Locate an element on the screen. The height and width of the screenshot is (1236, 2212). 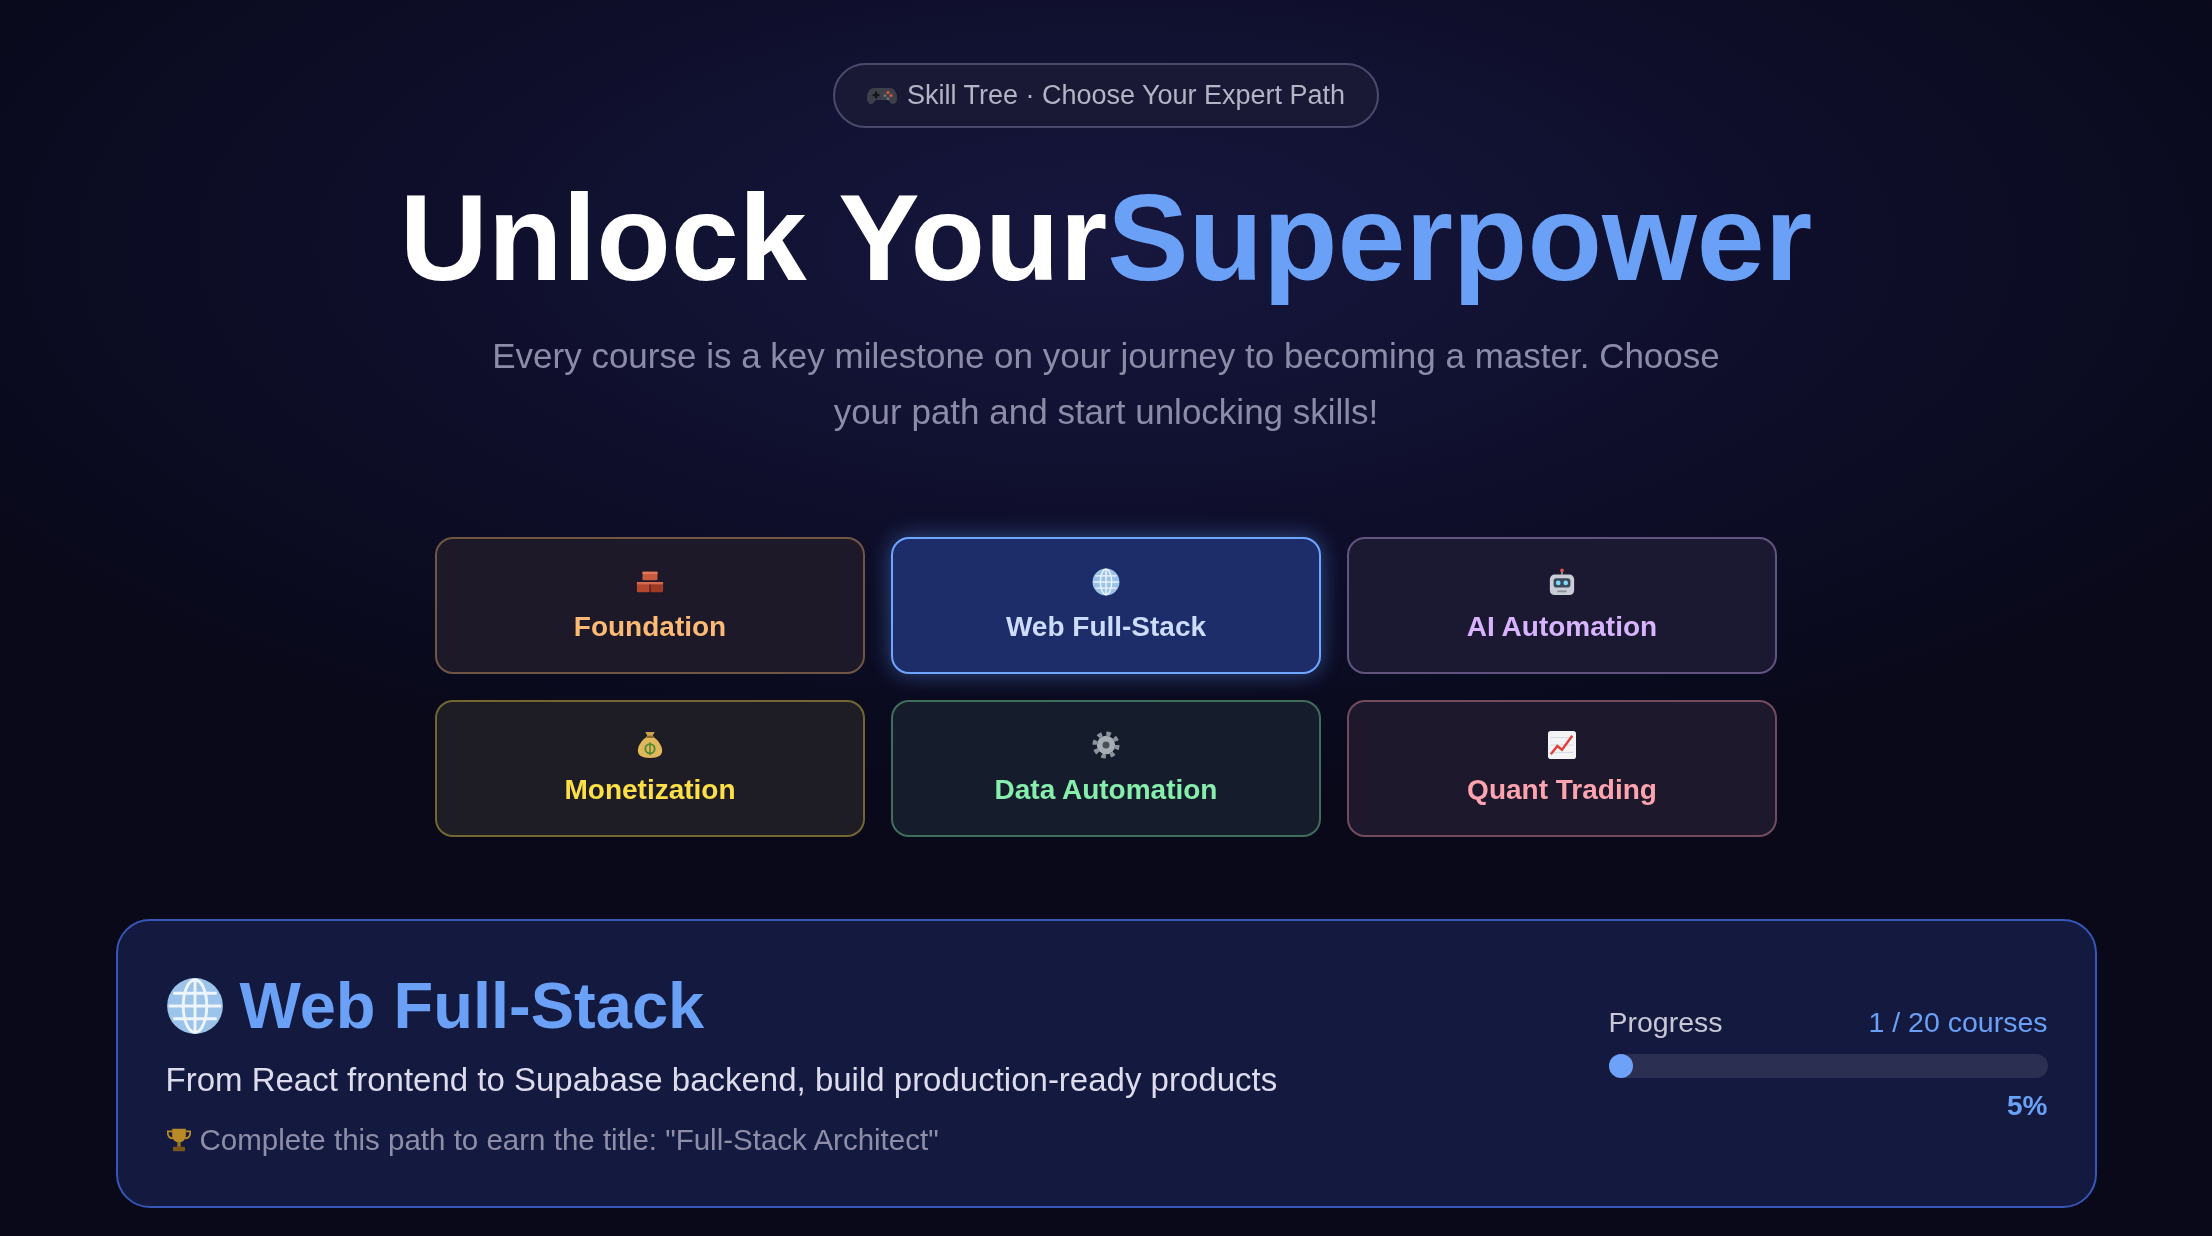
robot-icon is located at coordinates (1562, 581).